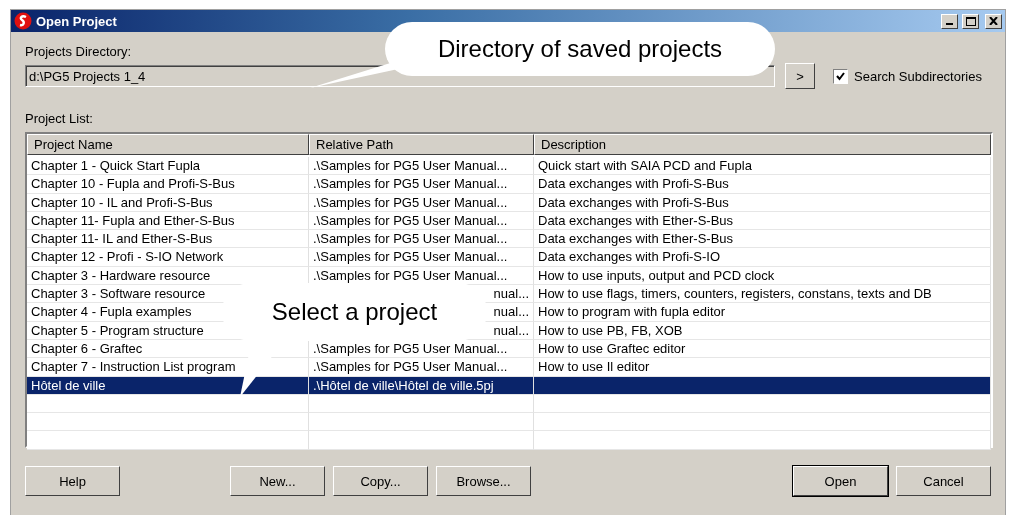  I want to click on table-cell: How to use Il editor, so click(762, 367).